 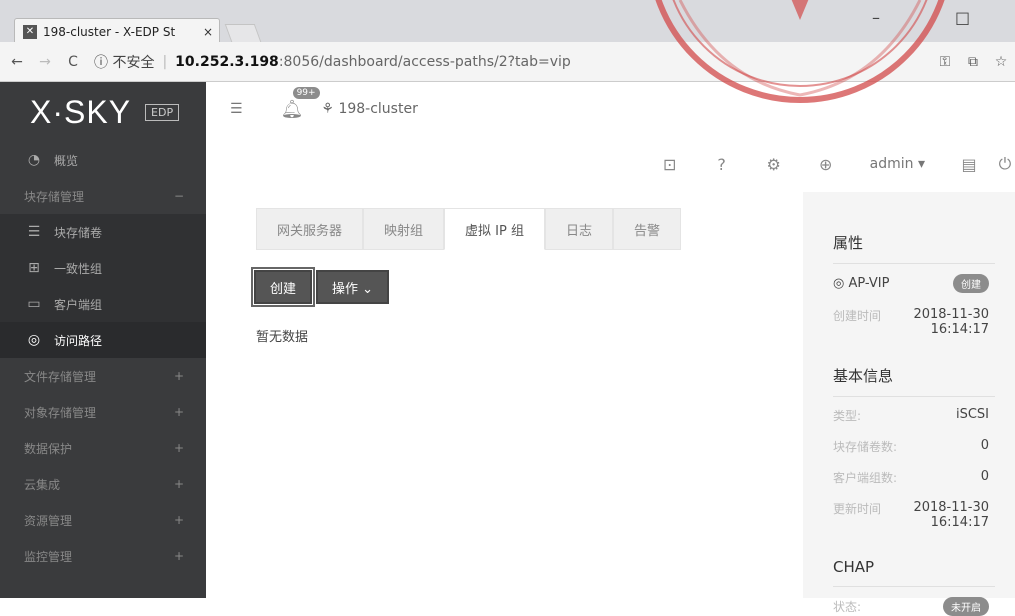 I want to click on favicon-icon: ✕, so click(x=30, y=31).